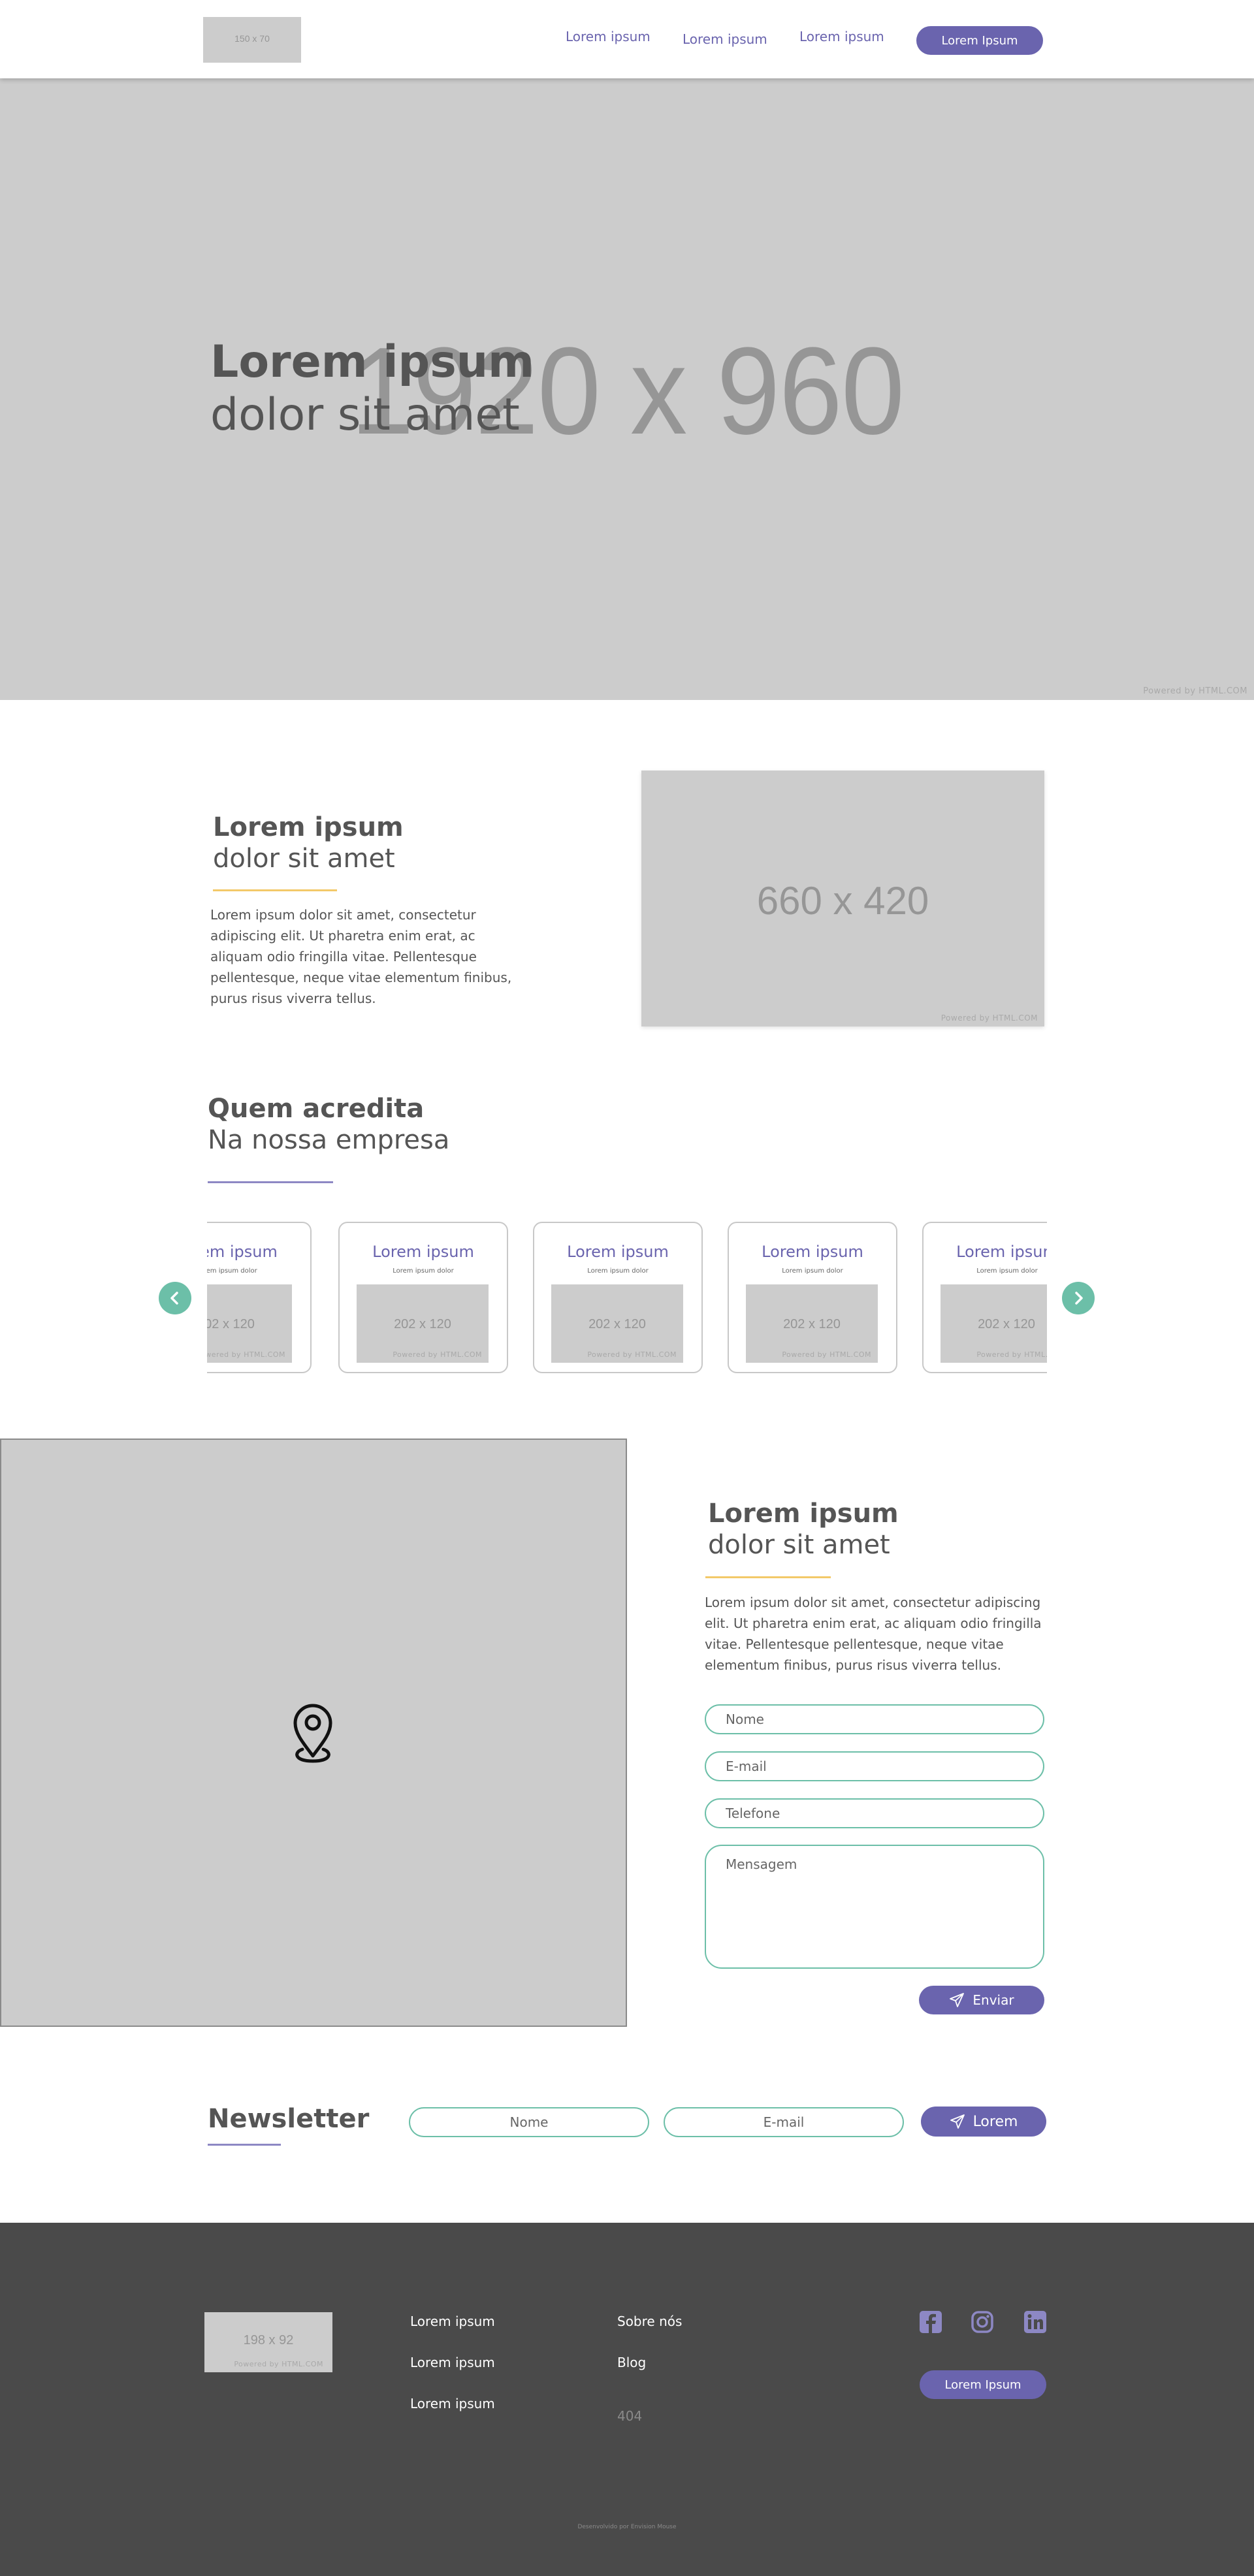 Image resolution: width=1254 pixels, height=2576 pixels. What do you see at coordinates (275, 890) in the screenshot?
I see `about-underline` at bounding box center [275, 890].